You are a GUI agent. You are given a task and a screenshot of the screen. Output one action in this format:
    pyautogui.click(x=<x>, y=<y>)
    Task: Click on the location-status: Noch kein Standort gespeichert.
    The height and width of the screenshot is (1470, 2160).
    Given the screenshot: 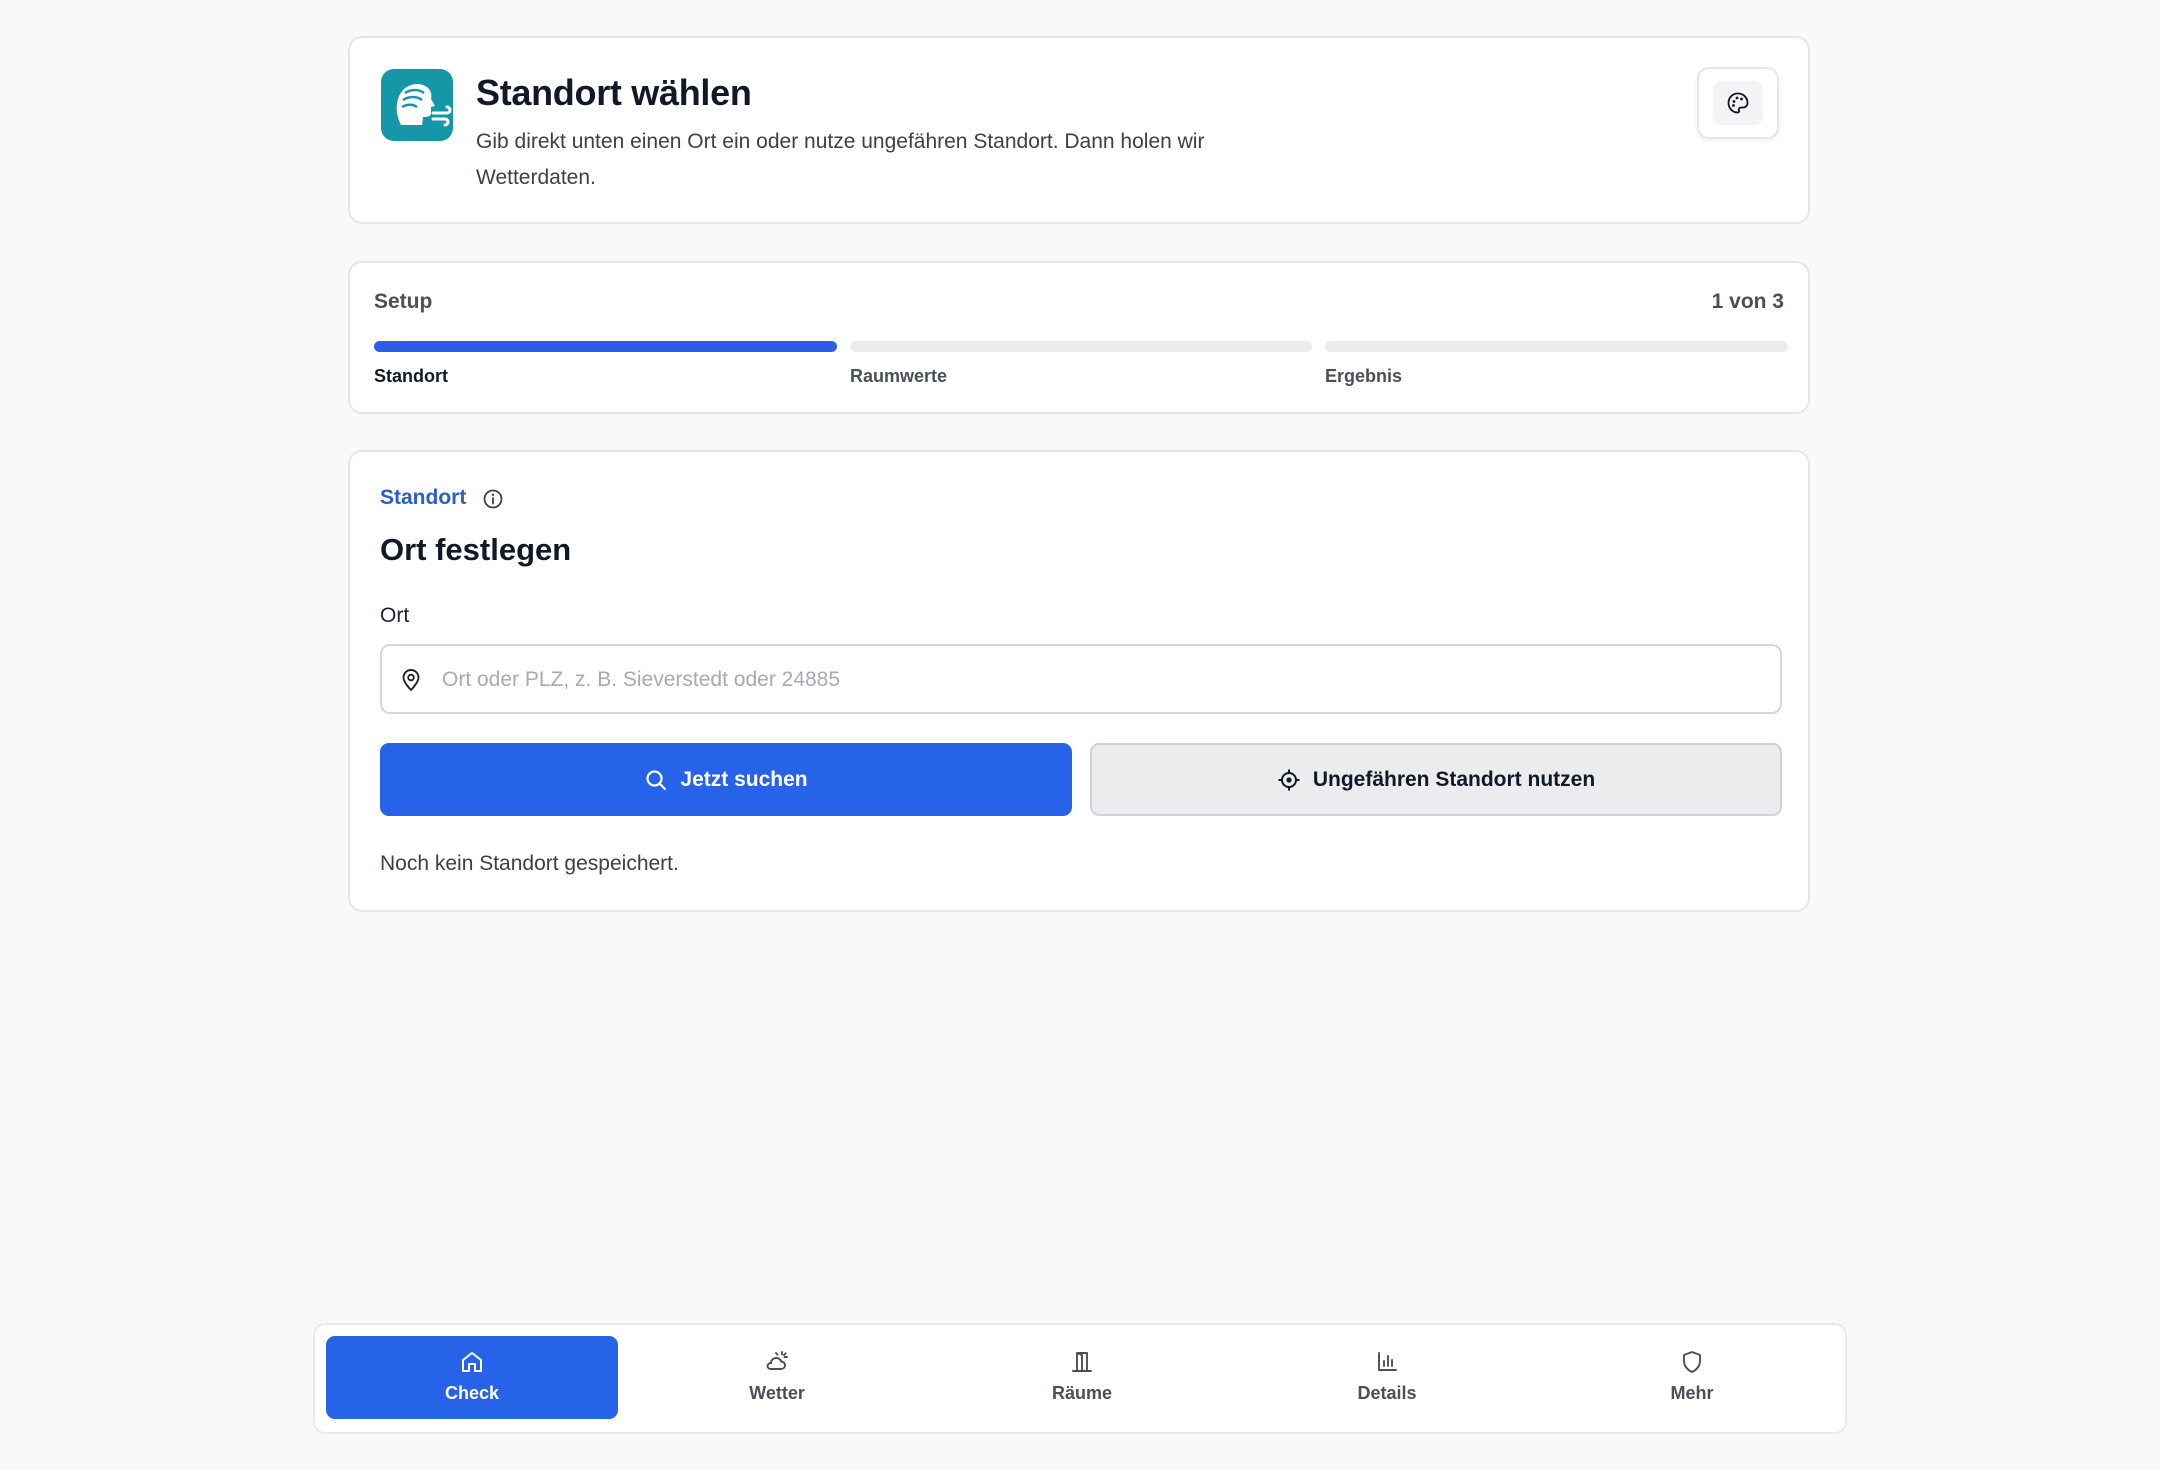 What is the action you would take?
    pyautogui.click(x=529, y=863)
    